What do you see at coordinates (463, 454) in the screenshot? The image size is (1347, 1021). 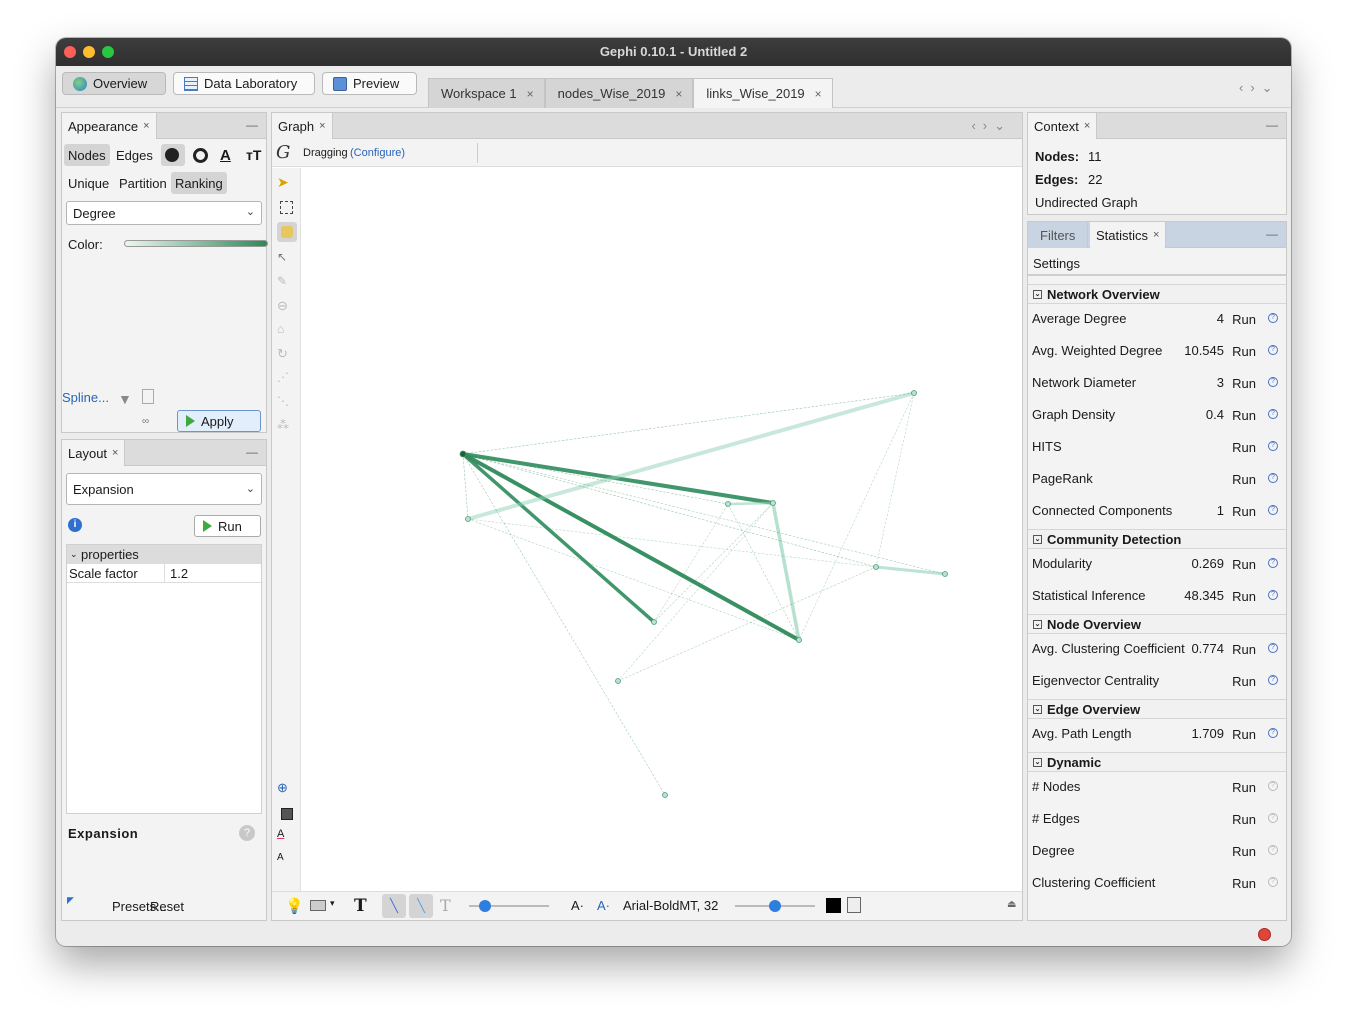 I see `graph-node-a` at bounding box center [463, 454].